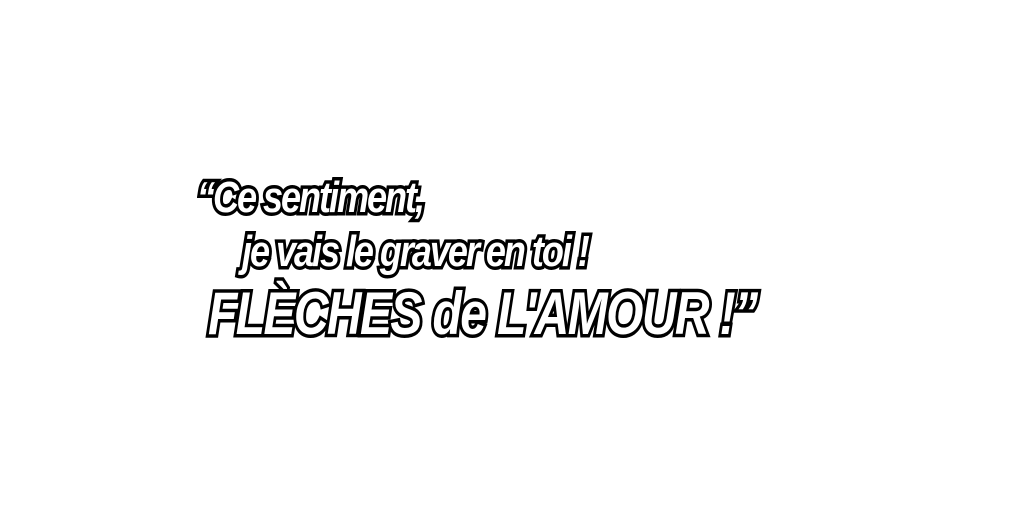 Image resolution: width=1024 pixels, height=512 pixels. Describe the element at coordinates (311, 197) in the screenshot. I see `quote-line-1: “Ce sentiment,` at that location.